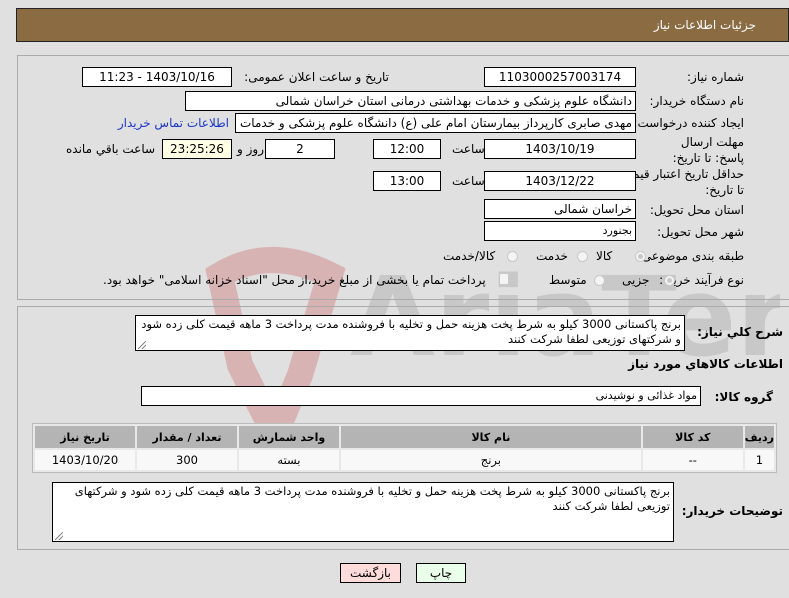 This screenshot has width=789, height=598. Describe the element at coordinates (552, 256) in the screenshot. I see `subject-class-service-label: خدمت` at that location.